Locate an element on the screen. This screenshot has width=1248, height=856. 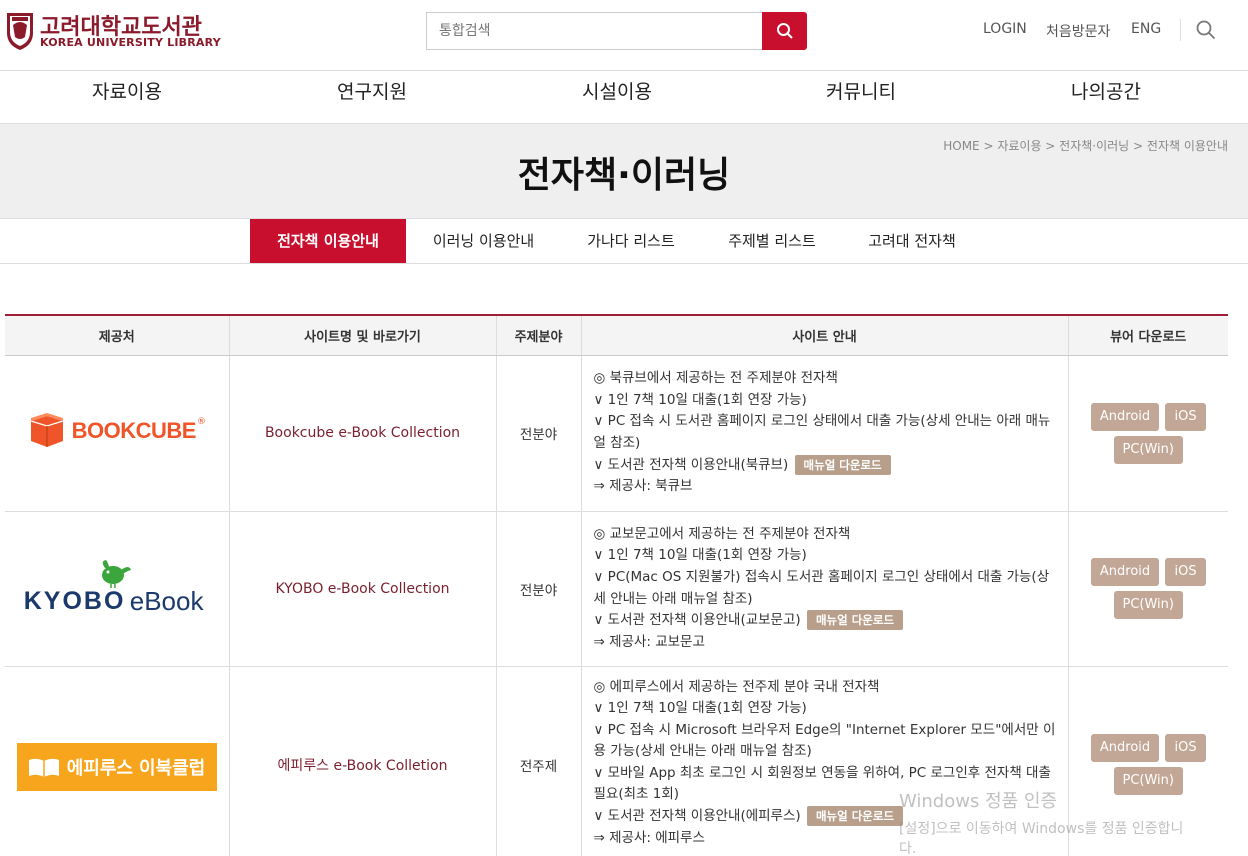
subject-field: 전주제 is located at coordinates (538, 760).